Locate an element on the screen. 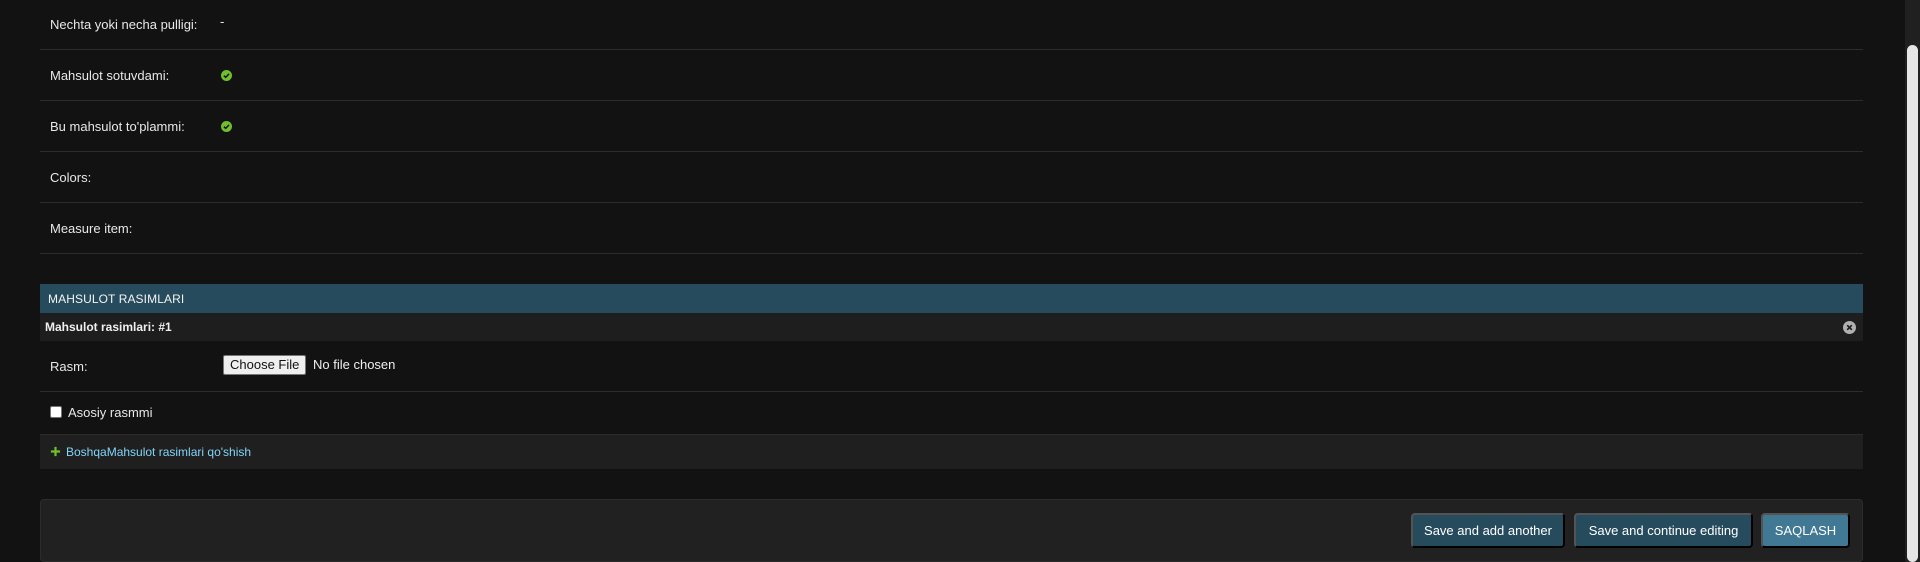  inline-item-header: Mahsulot rasimlari: #1 is located at coordinates (951, 327).